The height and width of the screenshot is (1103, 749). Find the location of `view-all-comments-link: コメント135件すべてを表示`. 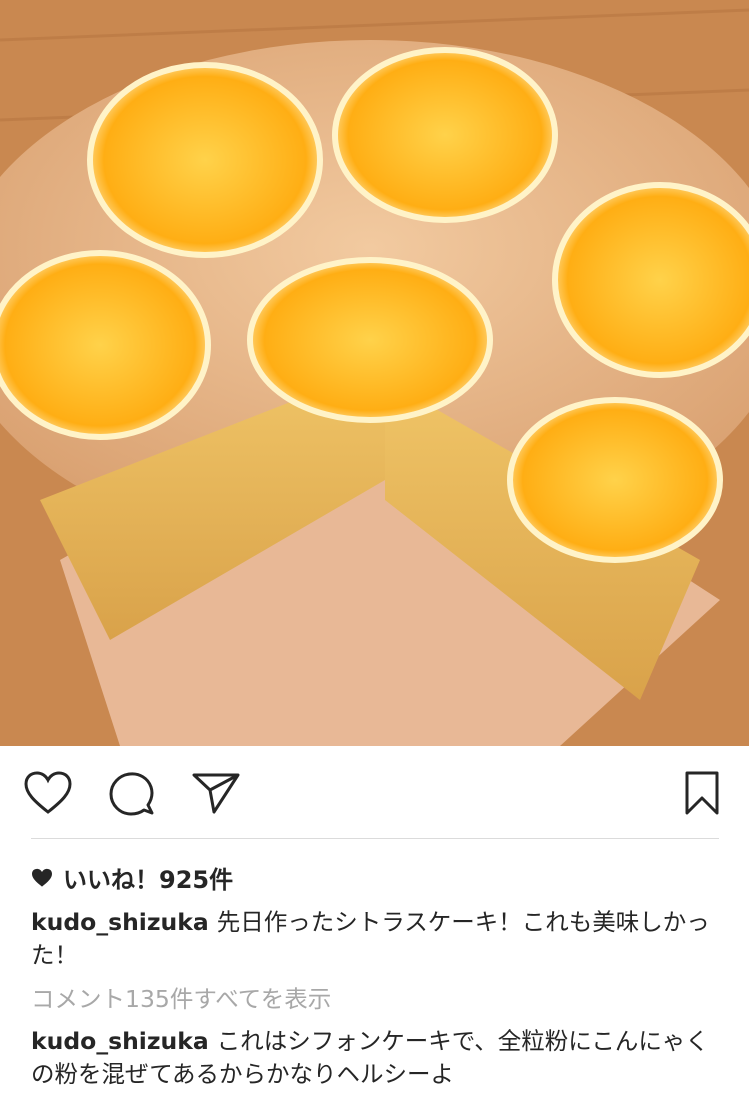

view-all-comments-link: コメント135件すべてを表示 is located at coordinates (181, 997).